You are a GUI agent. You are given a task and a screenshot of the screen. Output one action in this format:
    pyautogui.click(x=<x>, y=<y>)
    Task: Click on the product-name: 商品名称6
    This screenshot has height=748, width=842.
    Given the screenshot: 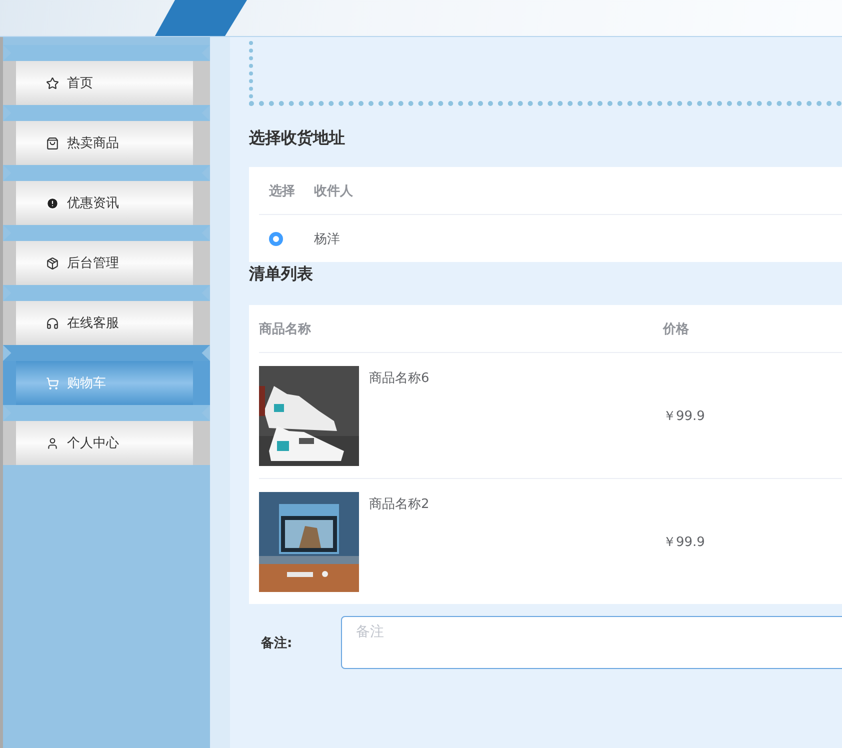 What is the action you would take?
    pyautogui.click(x=399, y=378)
    